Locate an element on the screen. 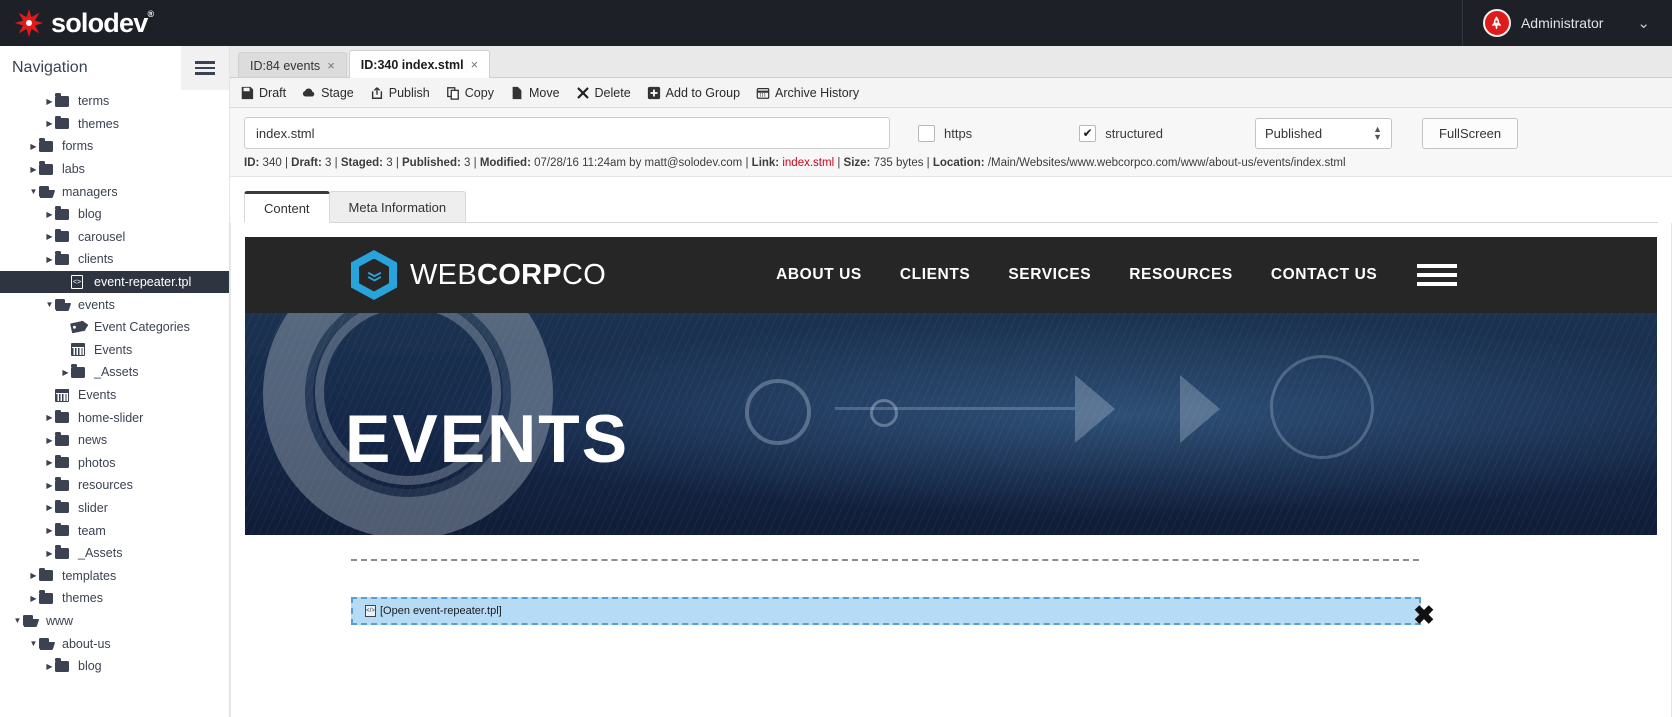  webcorpco-logo: WEBCORPCO is located at coordinates (478, 275).